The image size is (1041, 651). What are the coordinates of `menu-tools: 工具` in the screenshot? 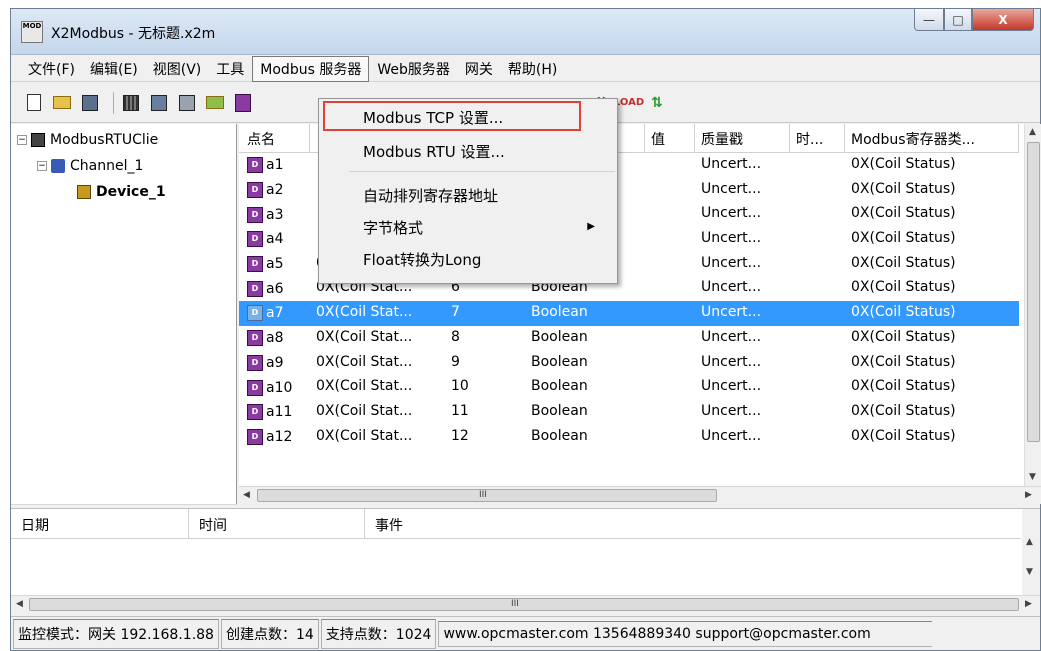 It's located at (230, 69).